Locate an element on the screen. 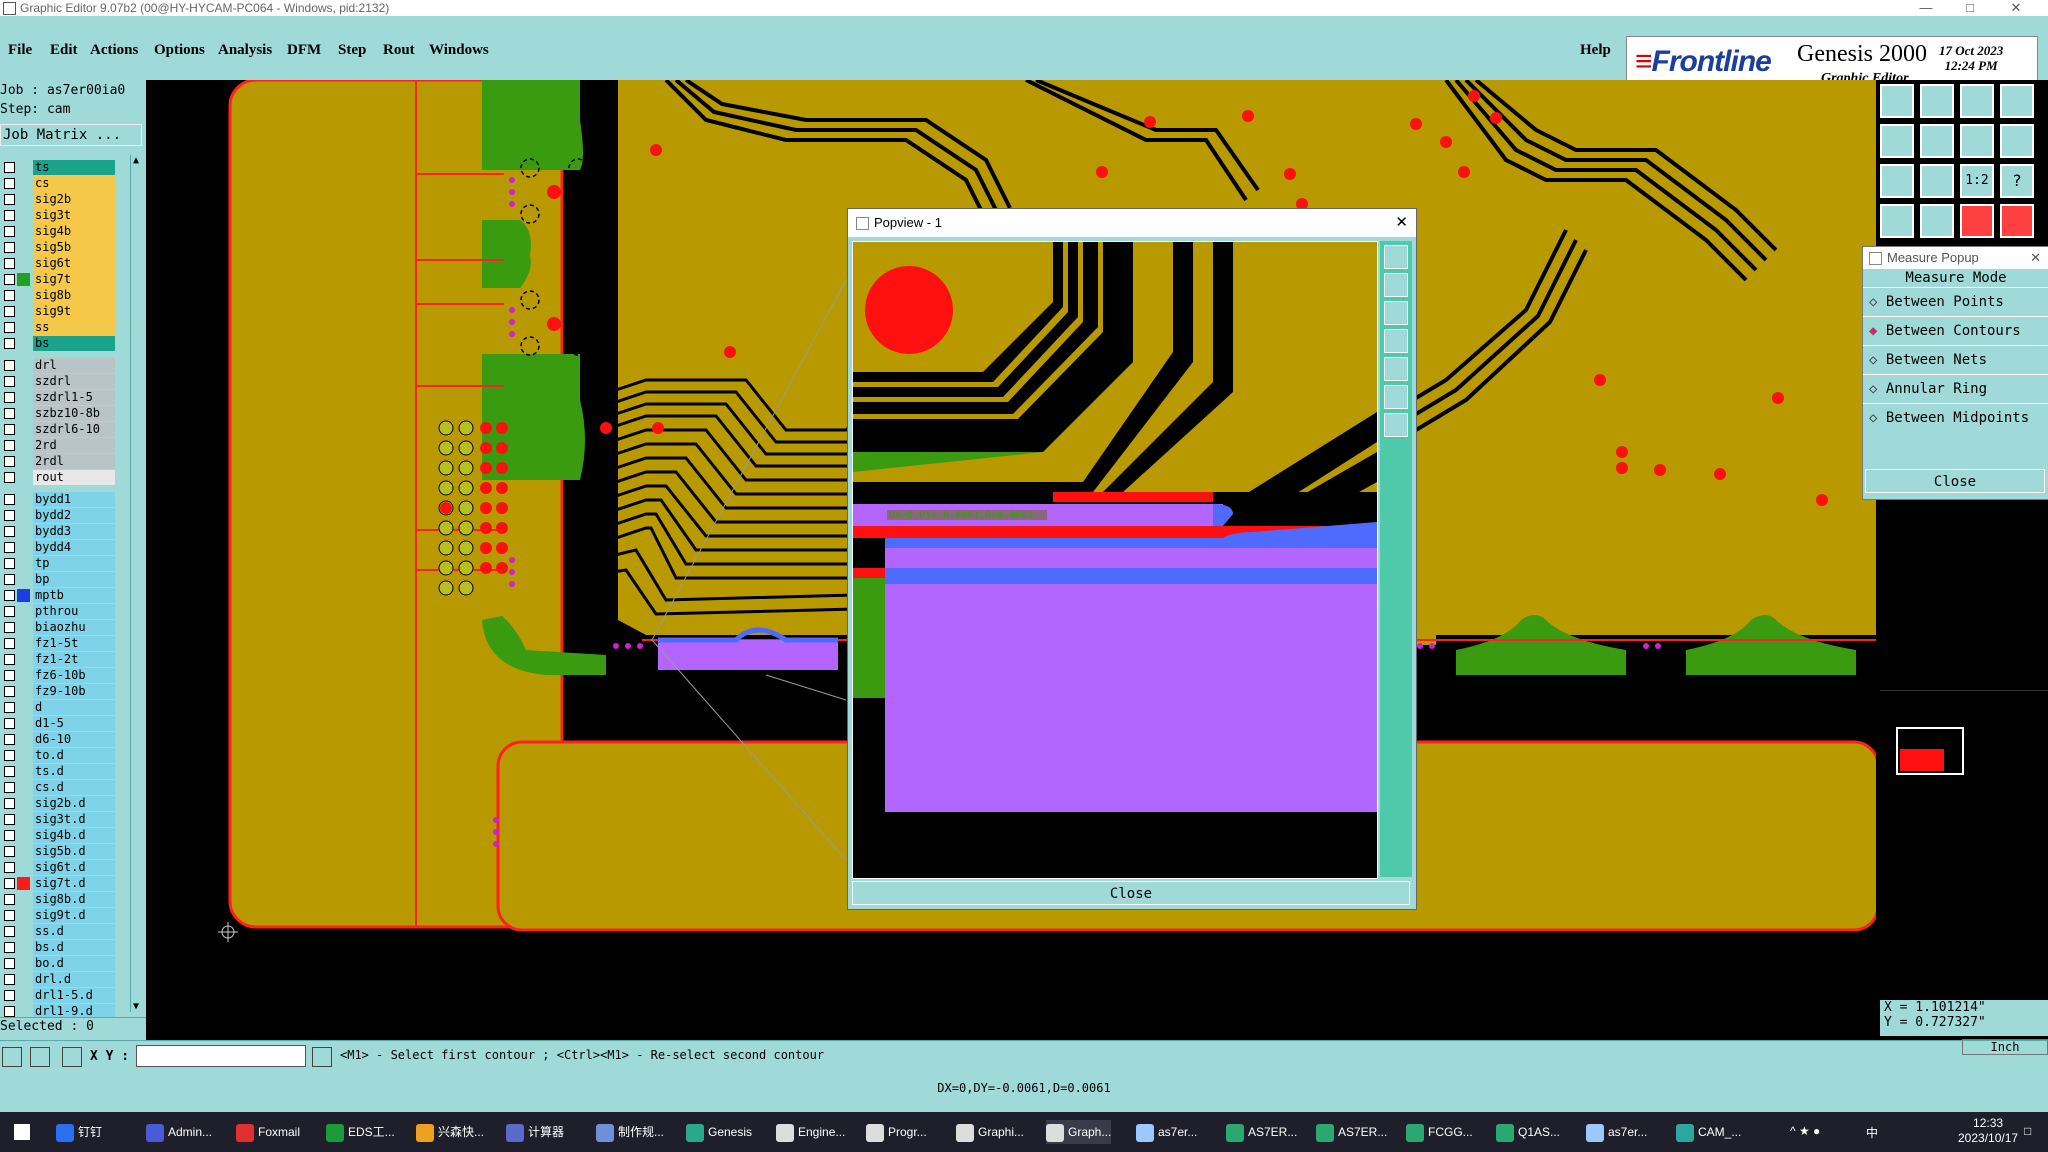 The height and width of the screenshot is (1152, 2048). scroll-down-icon: ▼ is located at coordinates (136, 1006).